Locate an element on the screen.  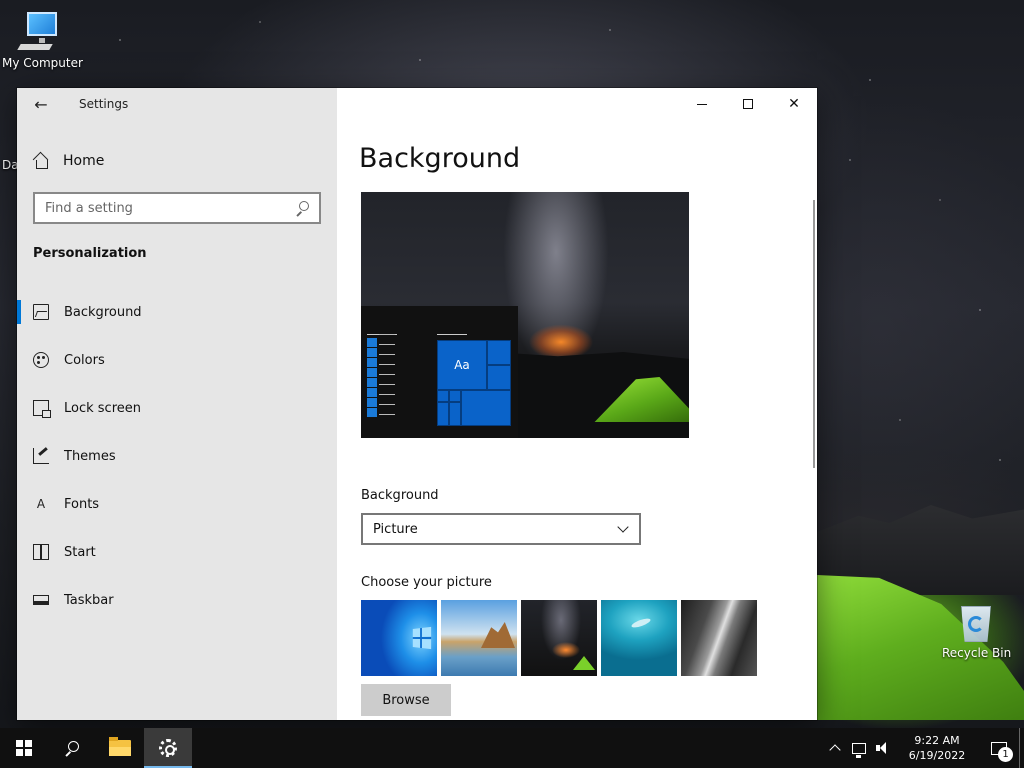
close-icon: ✕ is located at coordinates (794, 104).